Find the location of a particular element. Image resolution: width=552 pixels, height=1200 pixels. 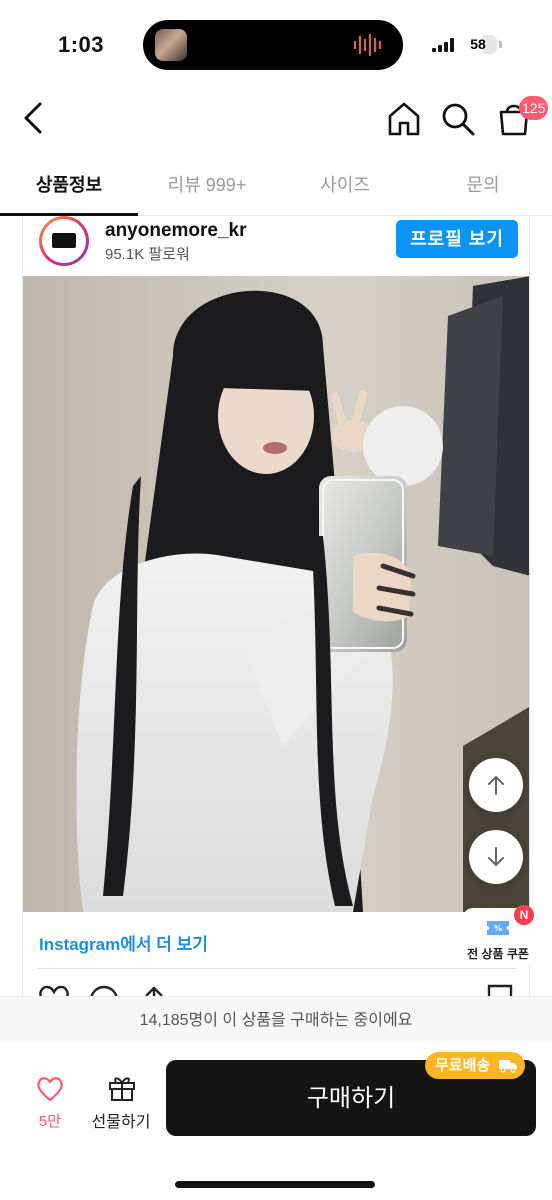

gift-icon is located at coordinates (122, 1089).